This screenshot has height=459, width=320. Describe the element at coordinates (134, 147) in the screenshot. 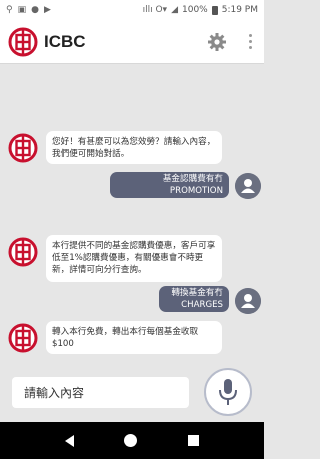

I see `bot-message: 您好！有甚麼可以為您效勞？請輸入內容，我們便可開始對話。` at that location.